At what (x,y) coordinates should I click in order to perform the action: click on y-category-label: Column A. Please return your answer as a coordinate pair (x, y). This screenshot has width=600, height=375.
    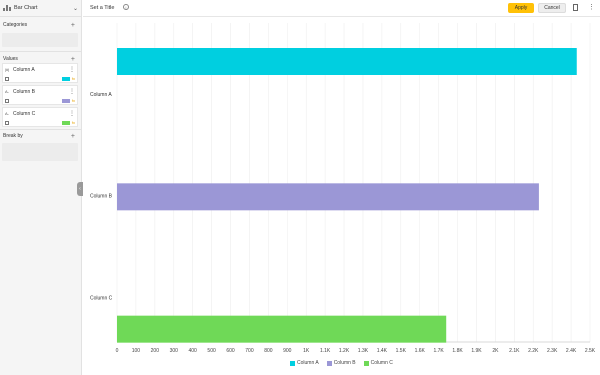
    Looking at the image, I should click on (101, 95).